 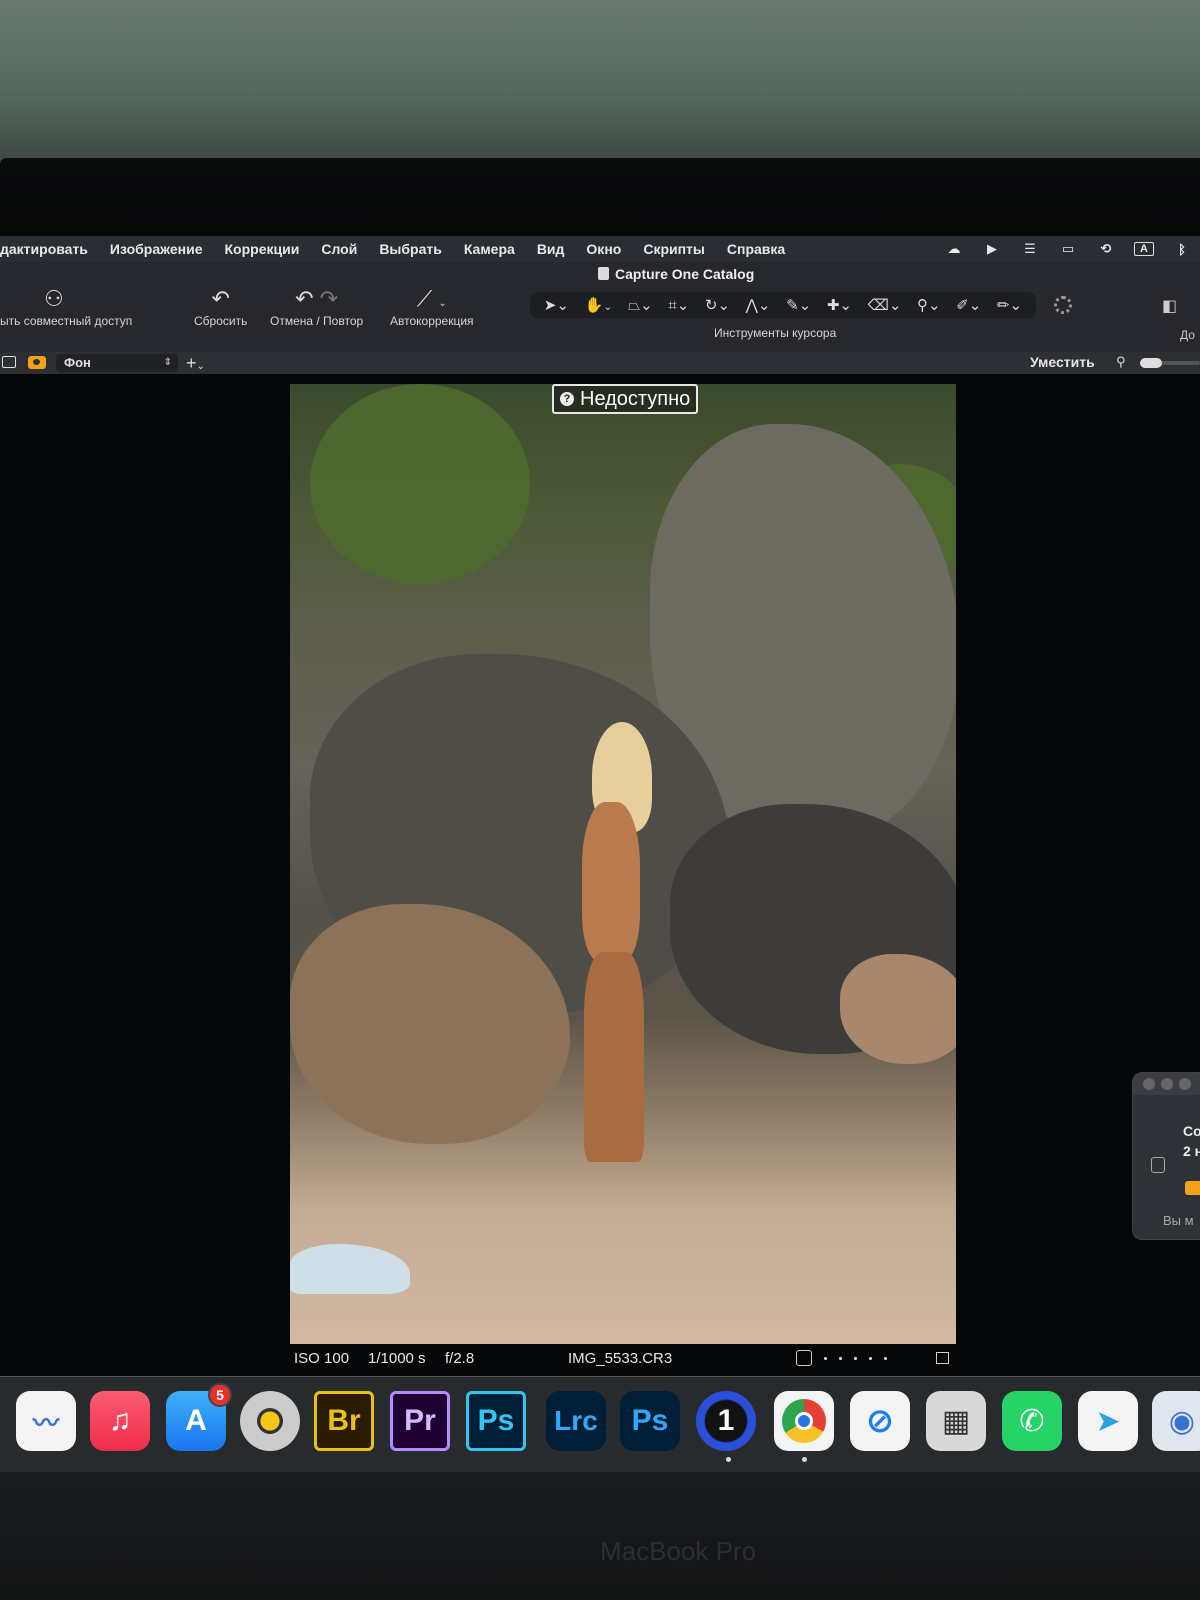 What do you see at coordinates (1108, 1421) in the screenshot?
I see `telegram-app-icon: ➤` at bounding box center [1108, 1421].